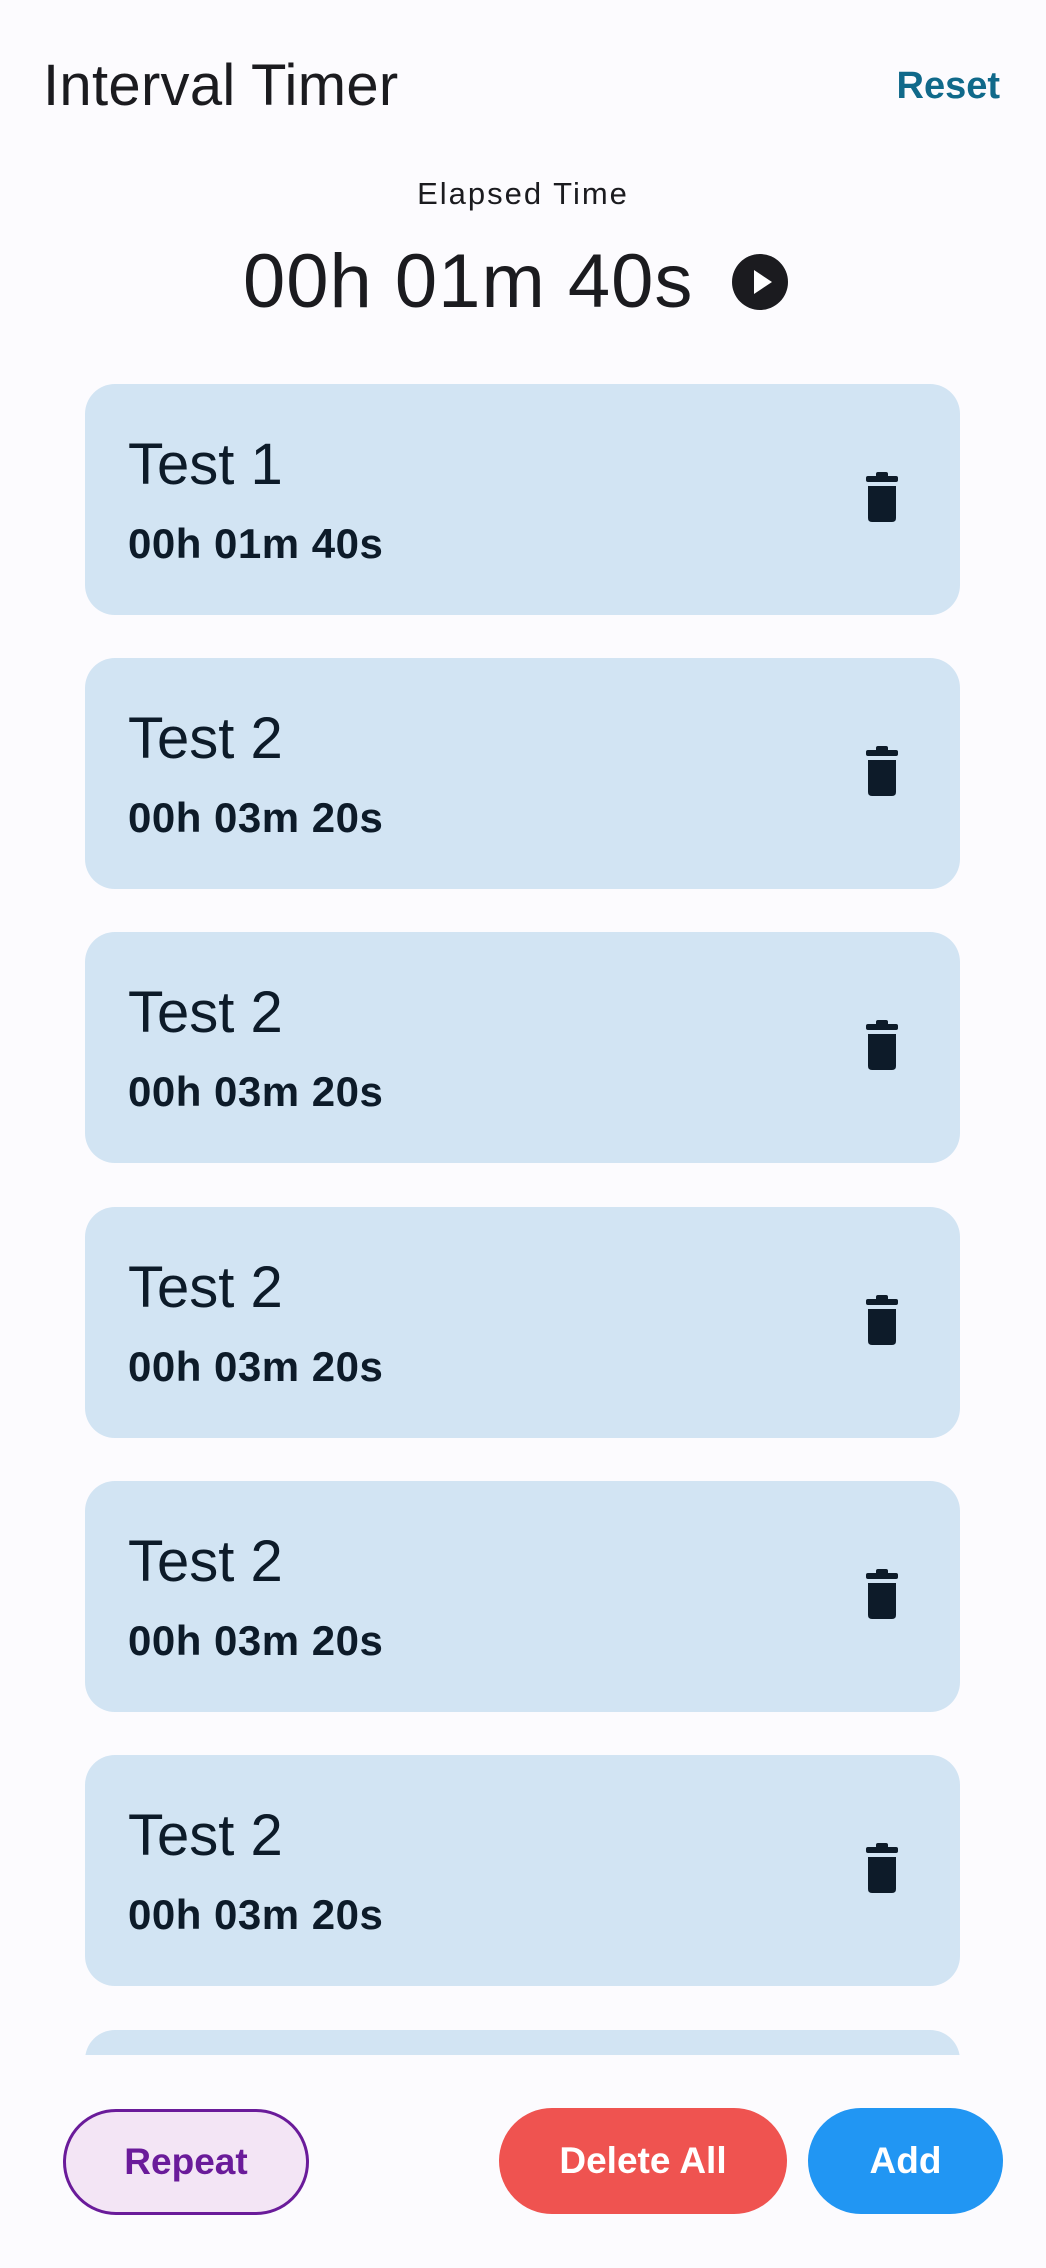  I want to click on play-button, so click(760, 282).